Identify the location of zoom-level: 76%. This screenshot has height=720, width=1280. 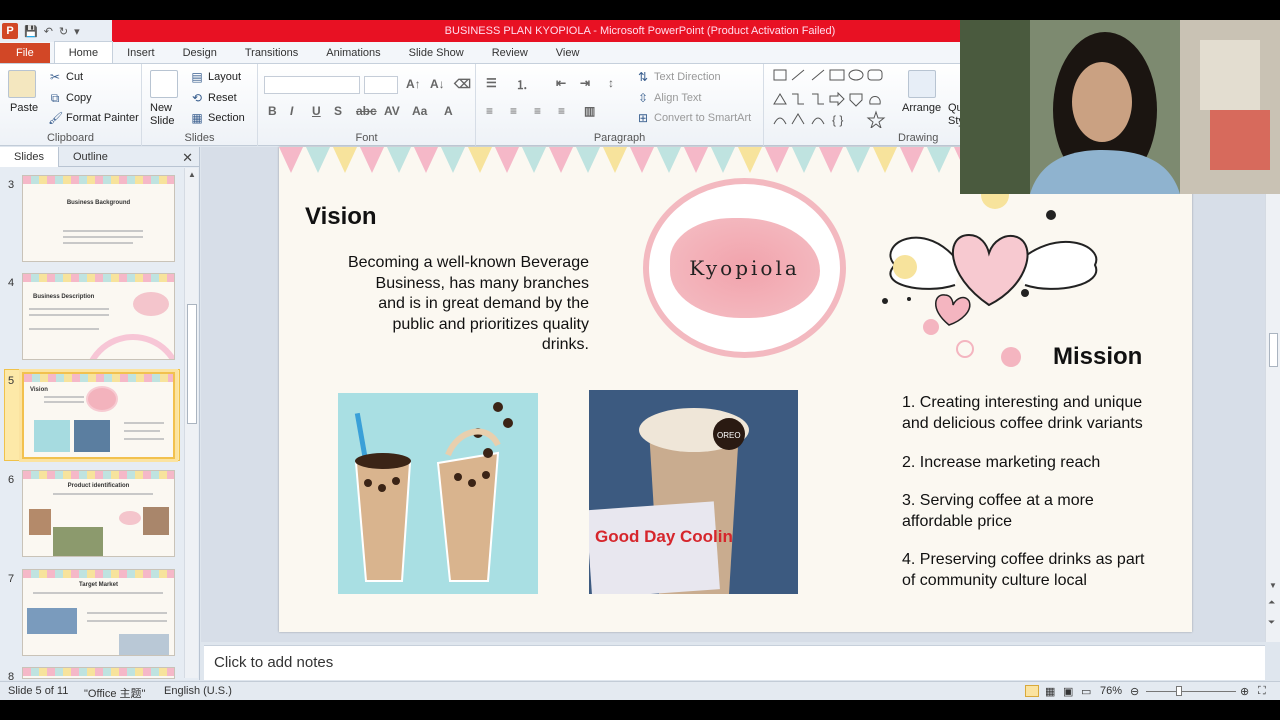
(1111, 691).